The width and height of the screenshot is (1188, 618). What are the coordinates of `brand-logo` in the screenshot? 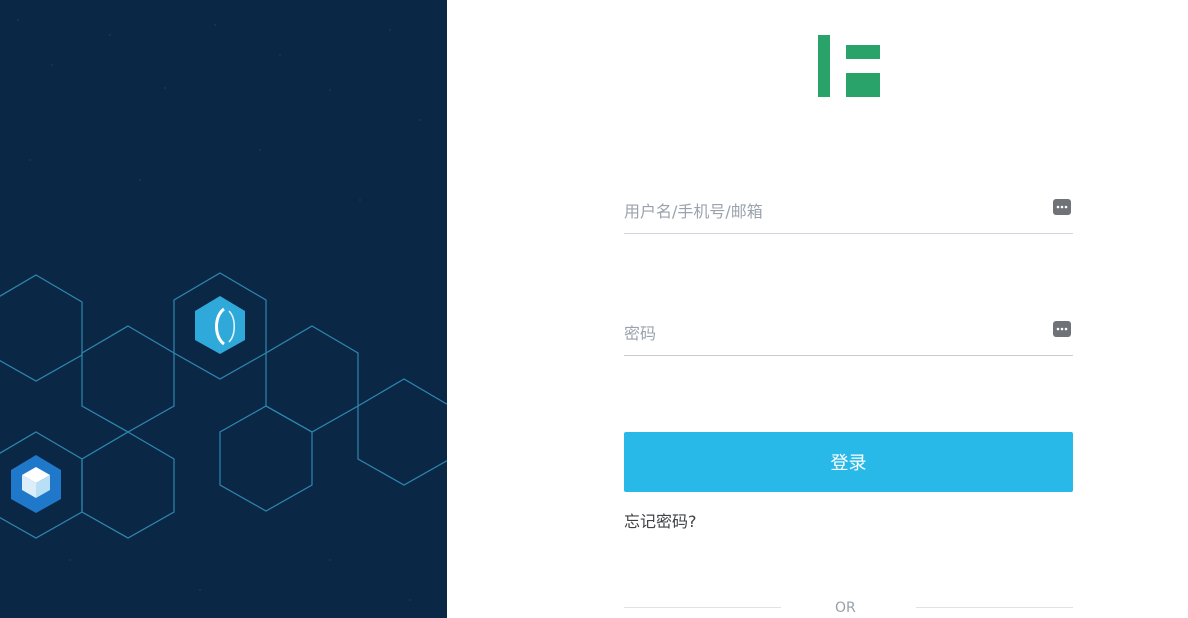 It's located at (849, 66).